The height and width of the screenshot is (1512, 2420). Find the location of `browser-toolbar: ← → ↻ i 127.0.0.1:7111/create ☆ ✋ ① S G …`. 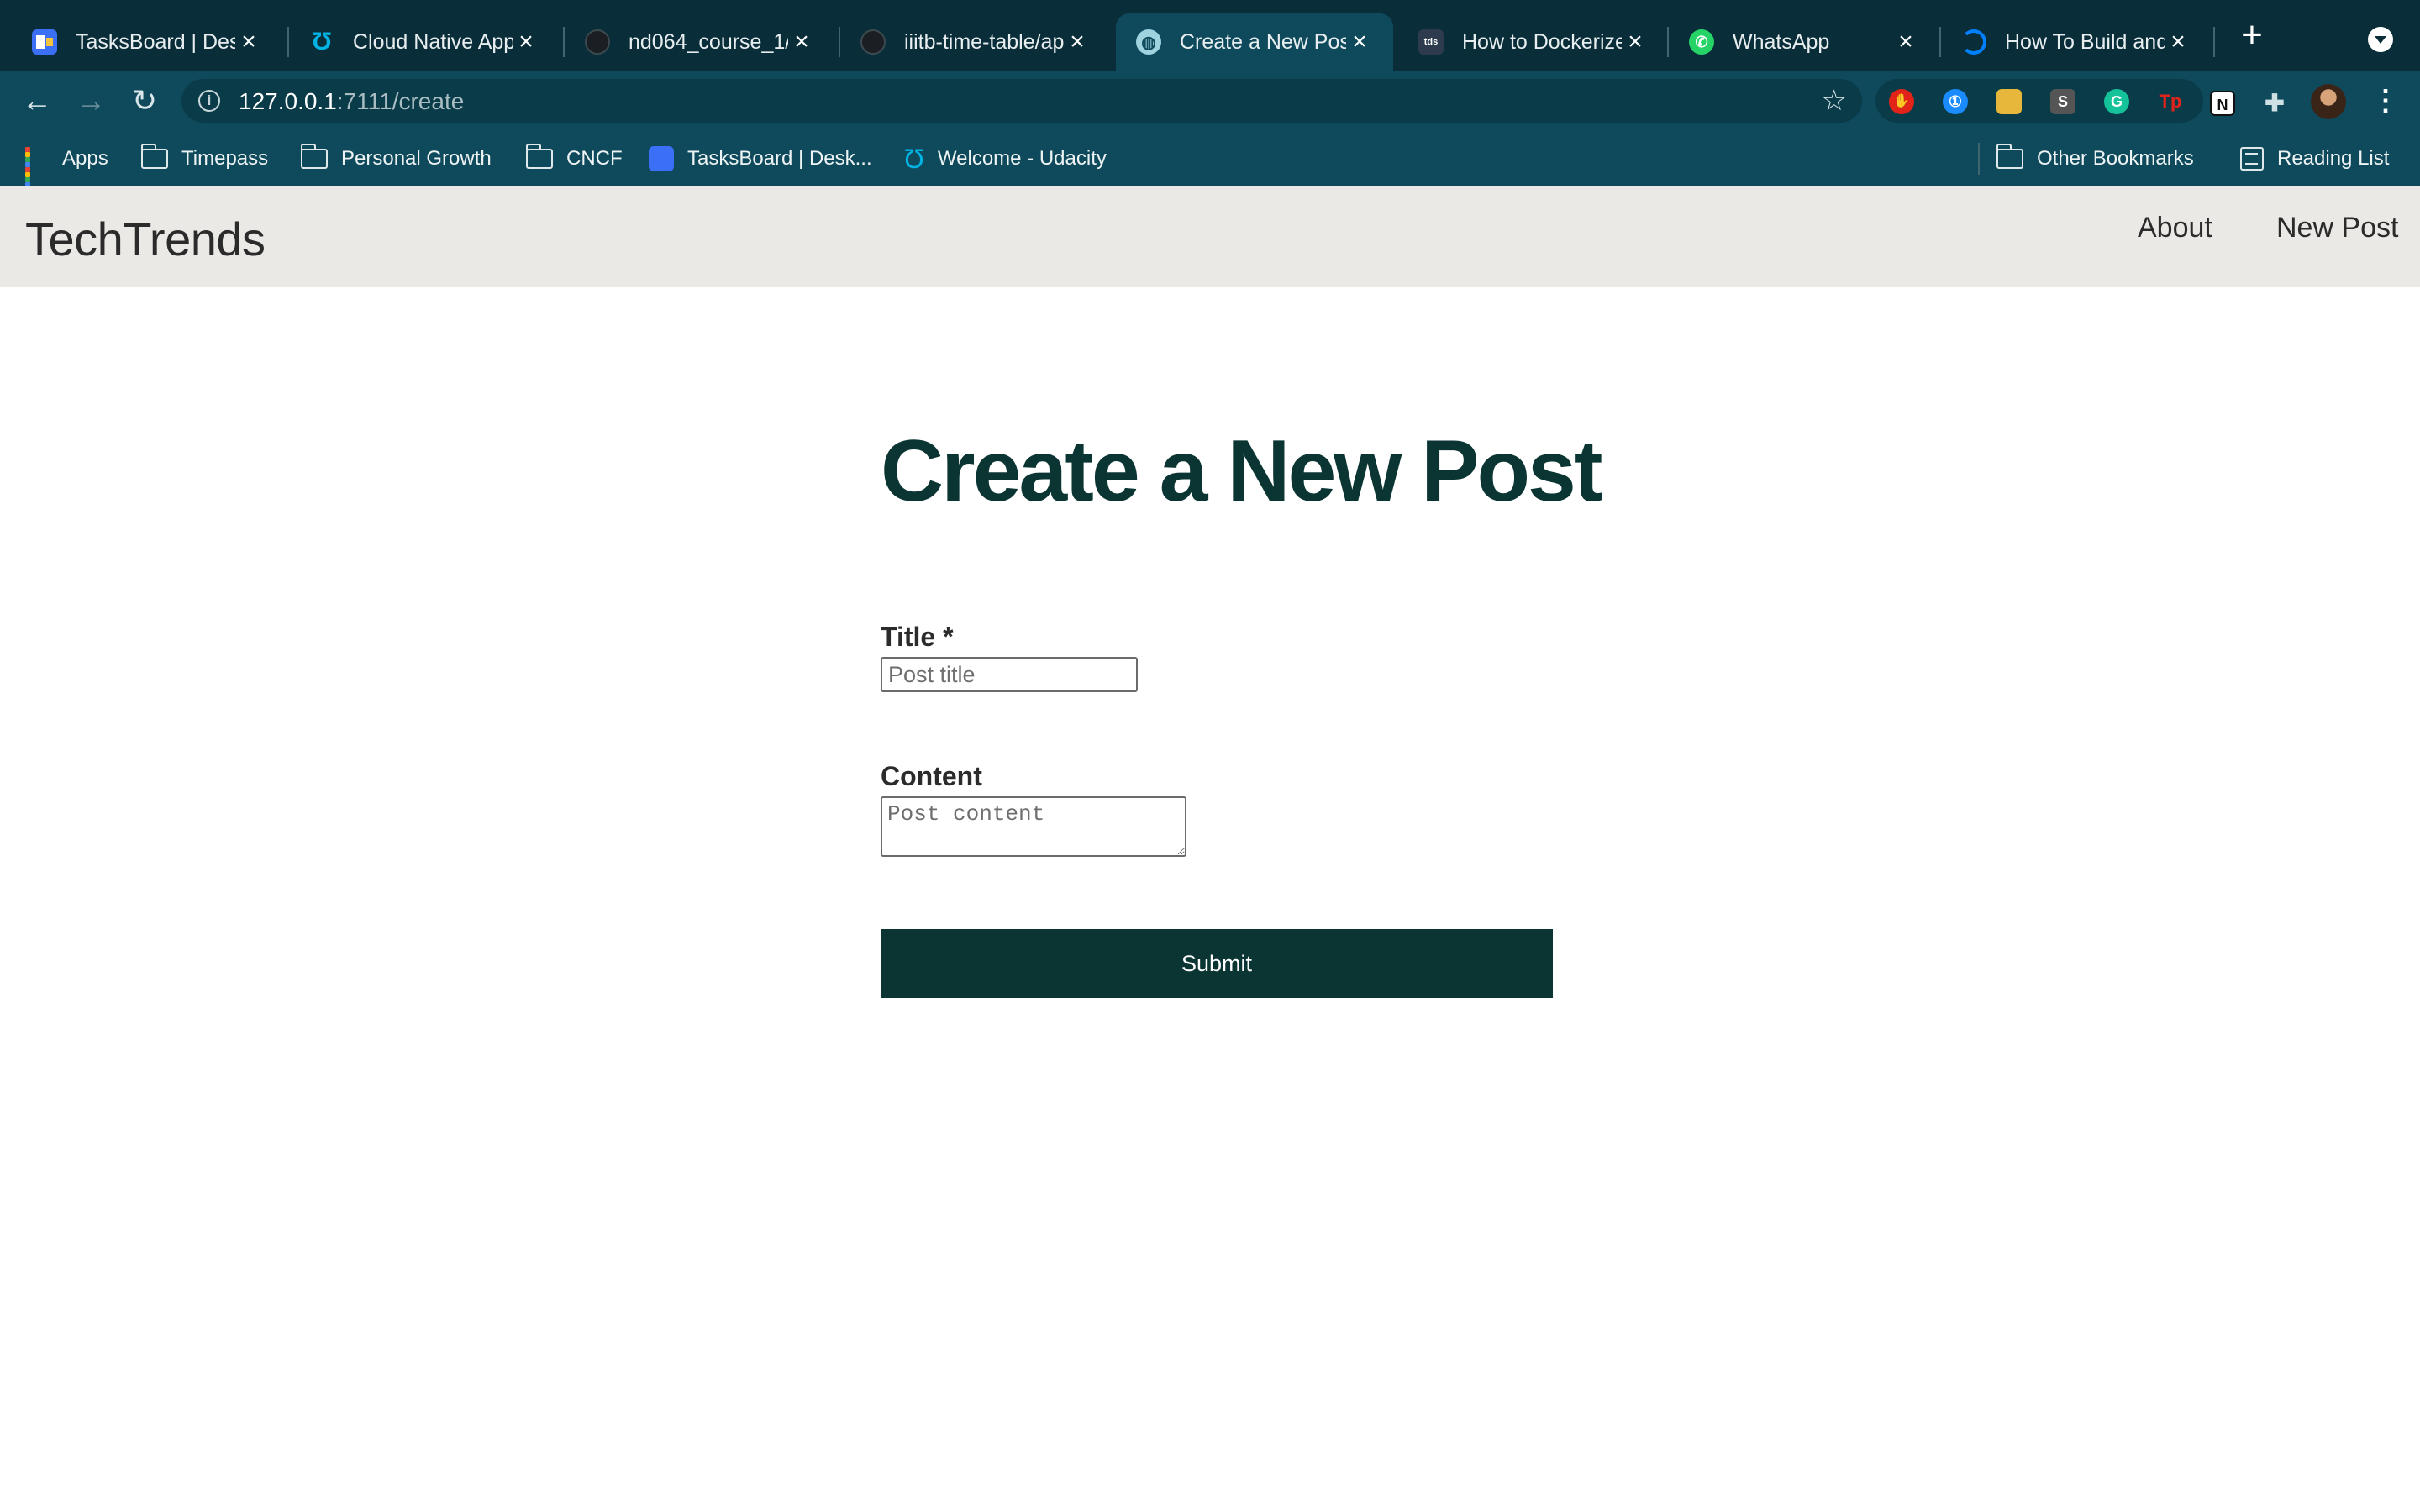

browser-toolbar: ← → ↻ i 127.0.0.1:7111/create ☆ ✋ ① S G … is located at coordinates (1210, 101).